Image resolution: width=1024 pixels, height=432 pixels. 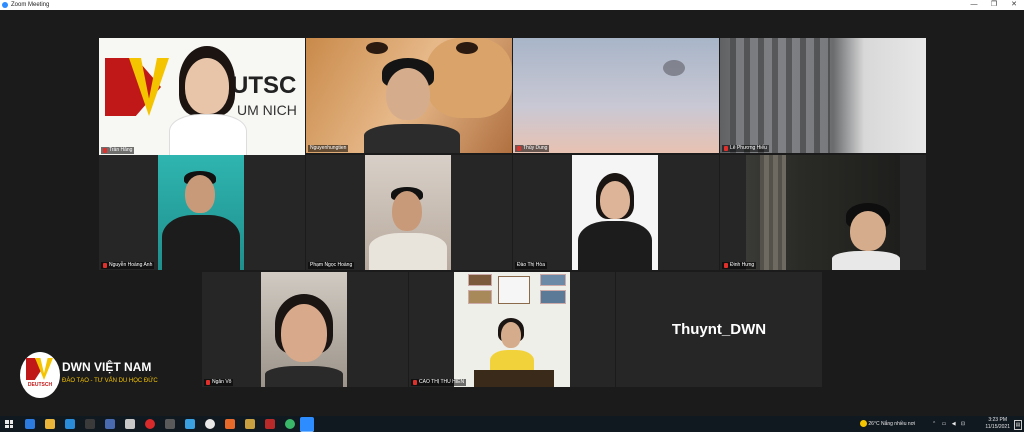 What do you see at coordinates (531, 265) in the screenshot?
I see `participant-name-label: Đào Thị Hòa` at bounding box center [531, 265].